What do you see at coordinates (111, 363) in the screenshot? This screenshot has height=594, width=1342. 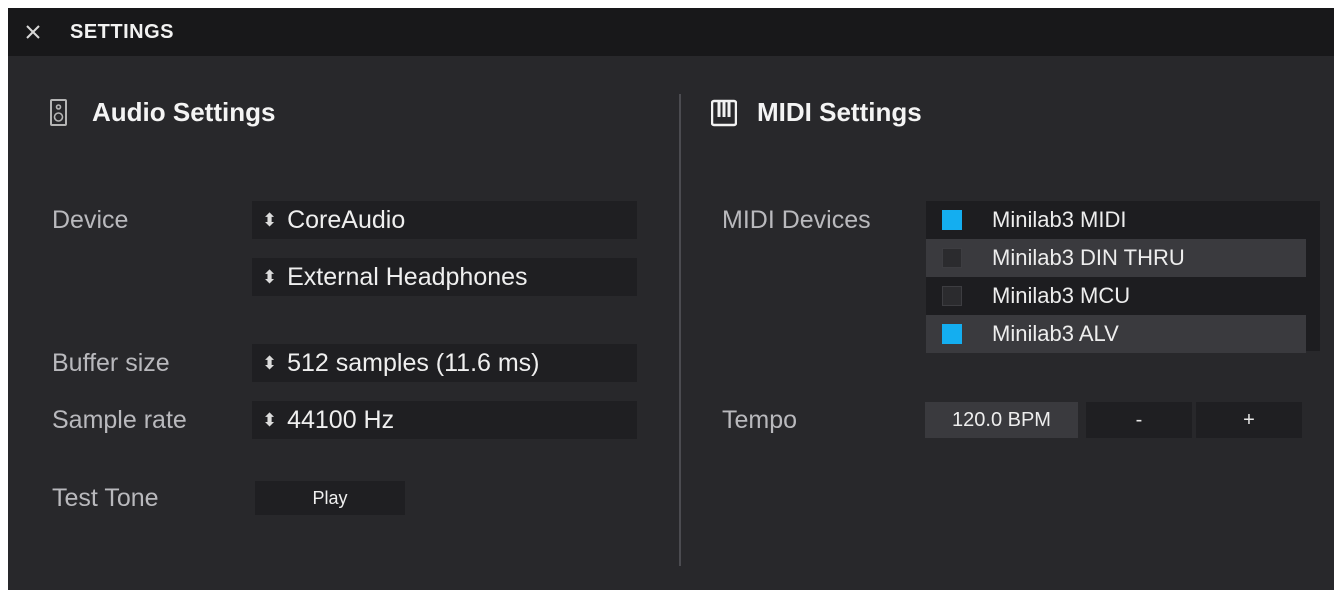 I see `buffer-size-label: Buffer size` at bounding box center [111, 363].